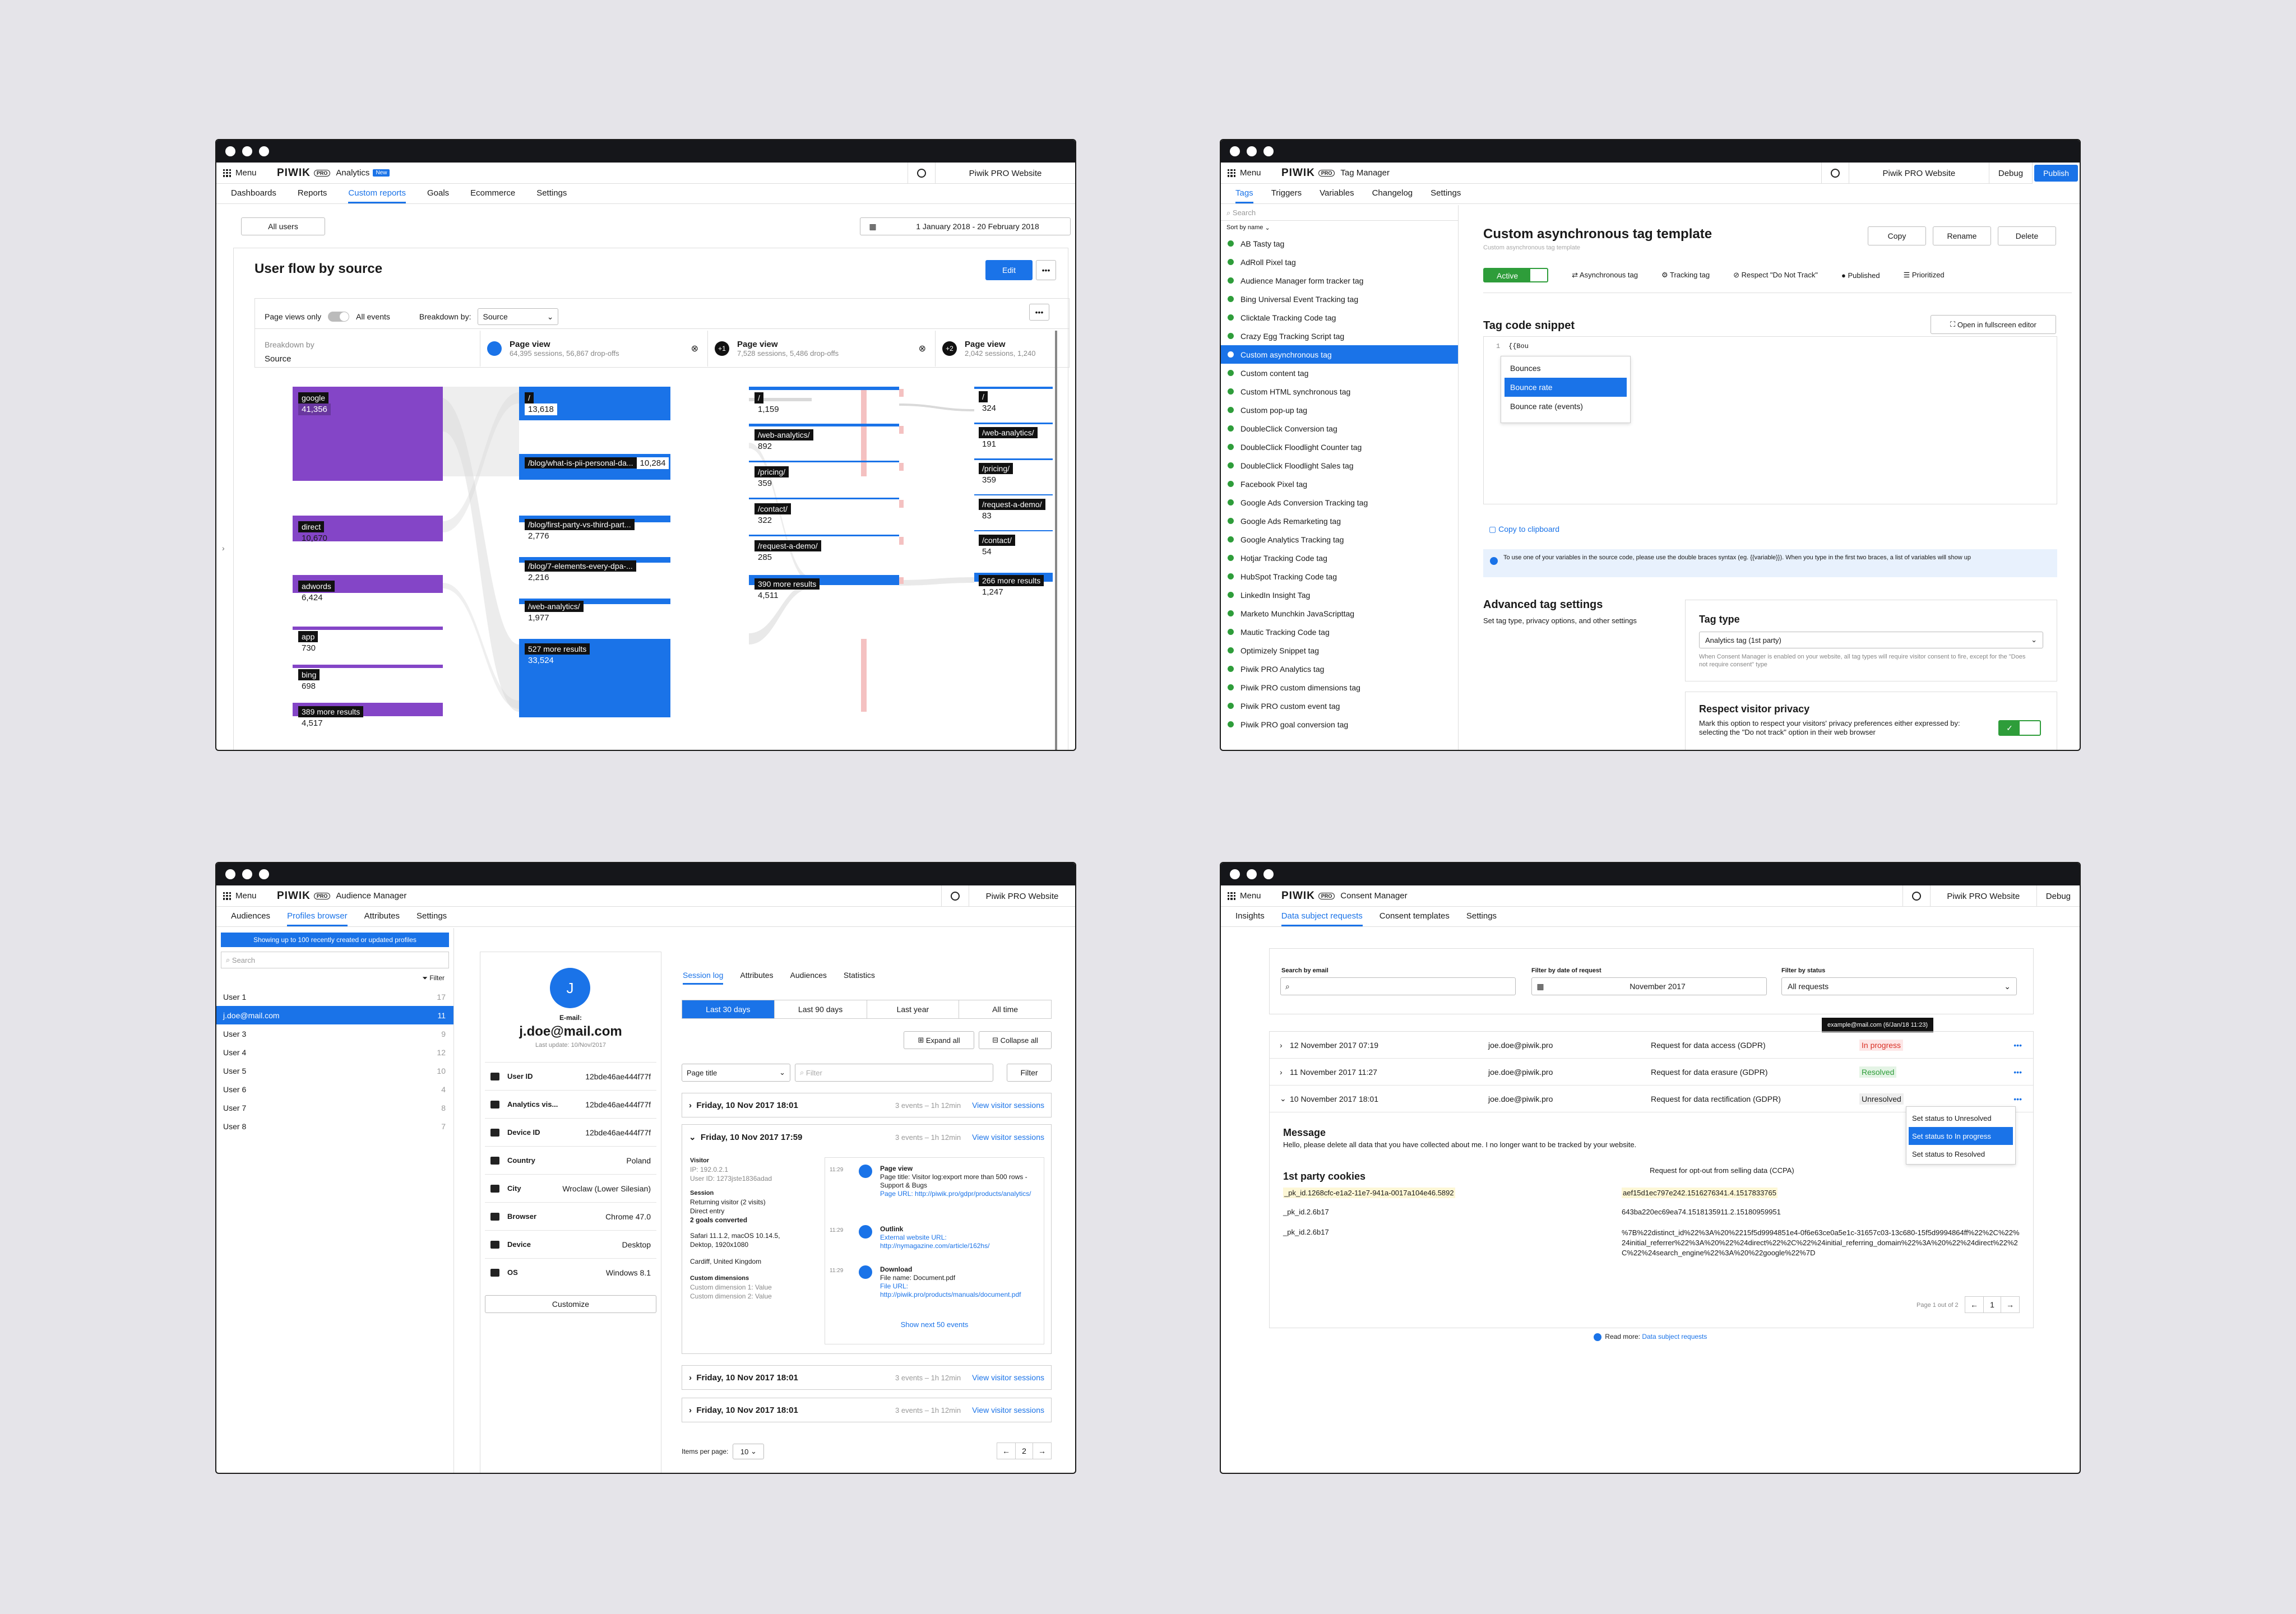 The width and height of the screenshot is (2296, 1614). Describe the element at coordinates (1340, 650) in the screenshot. I see `tag-list-item: Optimizely Snippet tag` at that location.